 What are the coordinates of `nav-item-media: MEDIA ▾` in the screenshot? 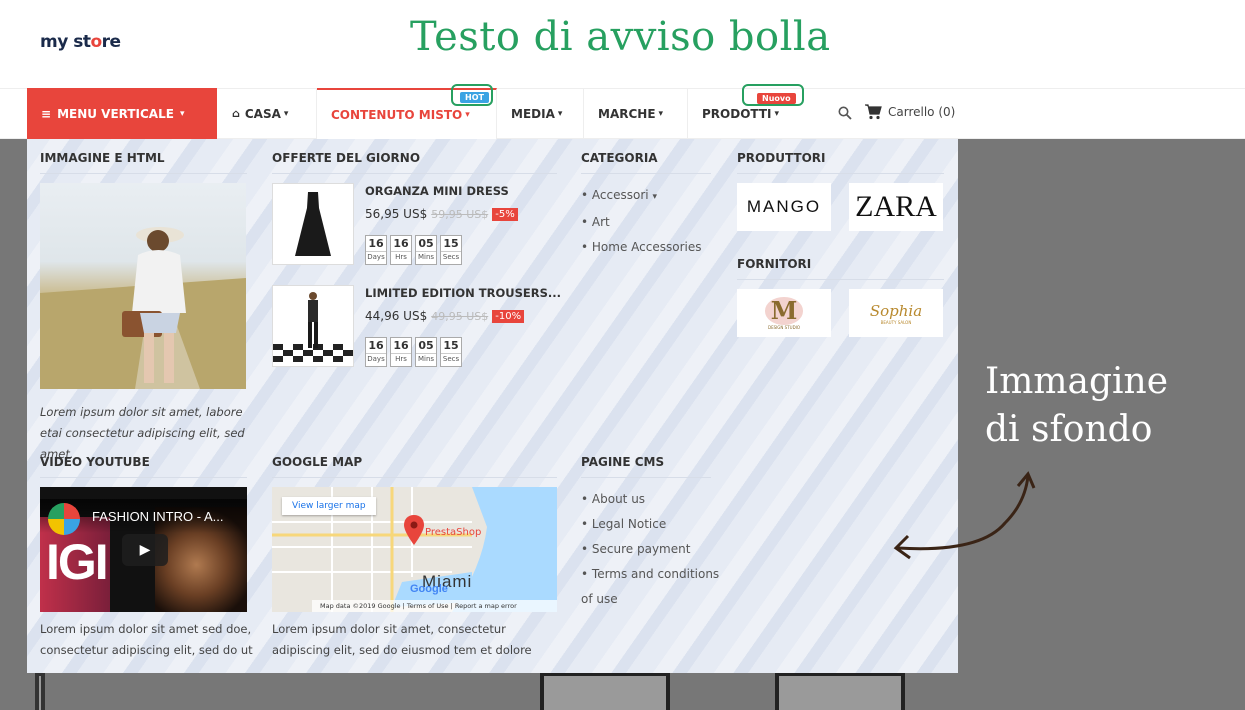 It's located at (540, 113).